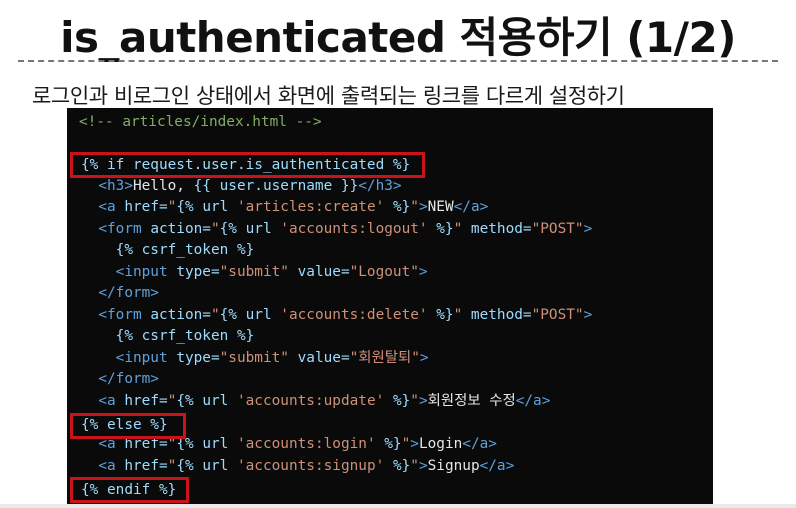 This screenshot has width=796, height=508. What do you see at coordinates (129, 490) in the screenshot?
I see `highlight-endif-tag` at bounding box center [129, 490].